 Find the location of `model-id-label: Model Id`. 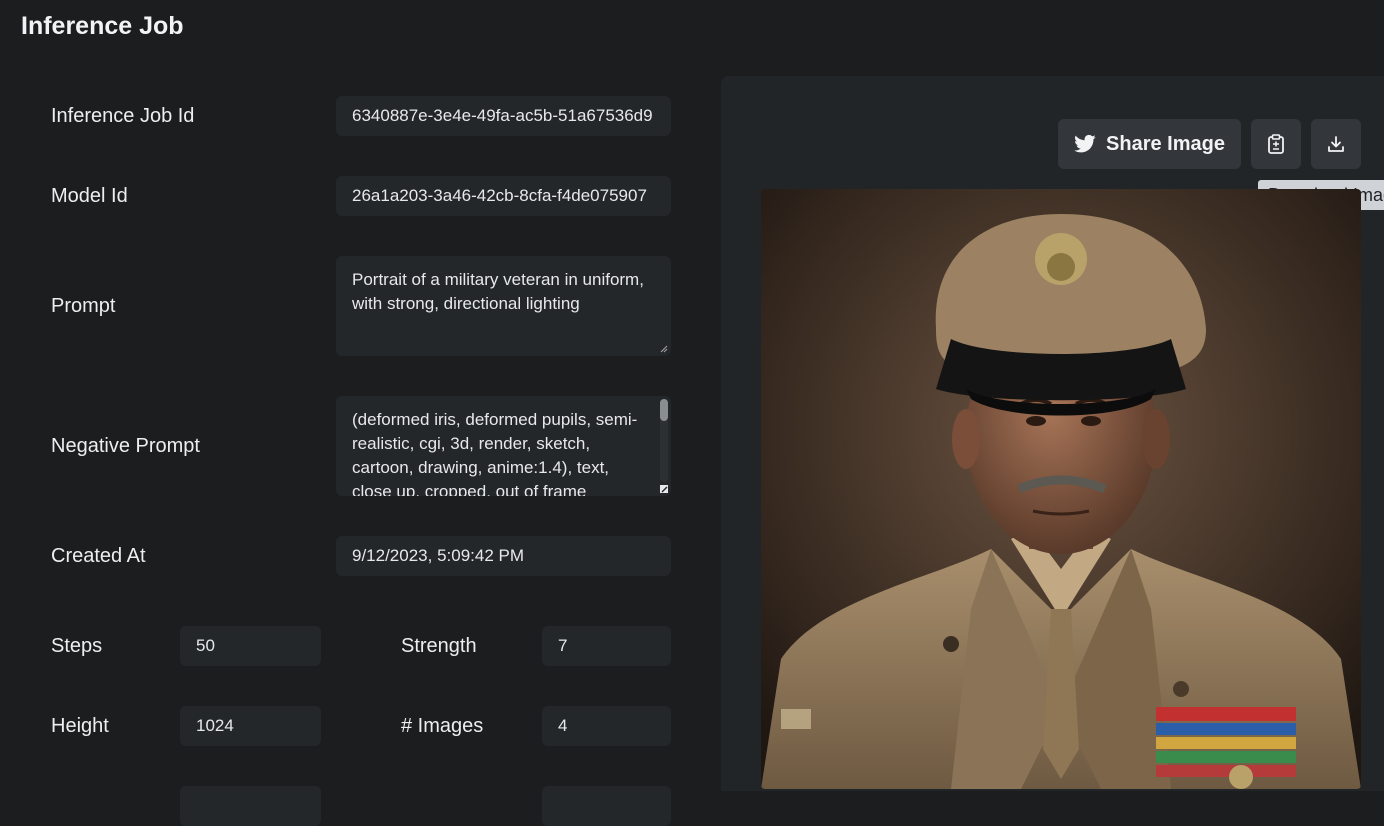

model-id-label: Model Id is located at coordinates (89, 196).